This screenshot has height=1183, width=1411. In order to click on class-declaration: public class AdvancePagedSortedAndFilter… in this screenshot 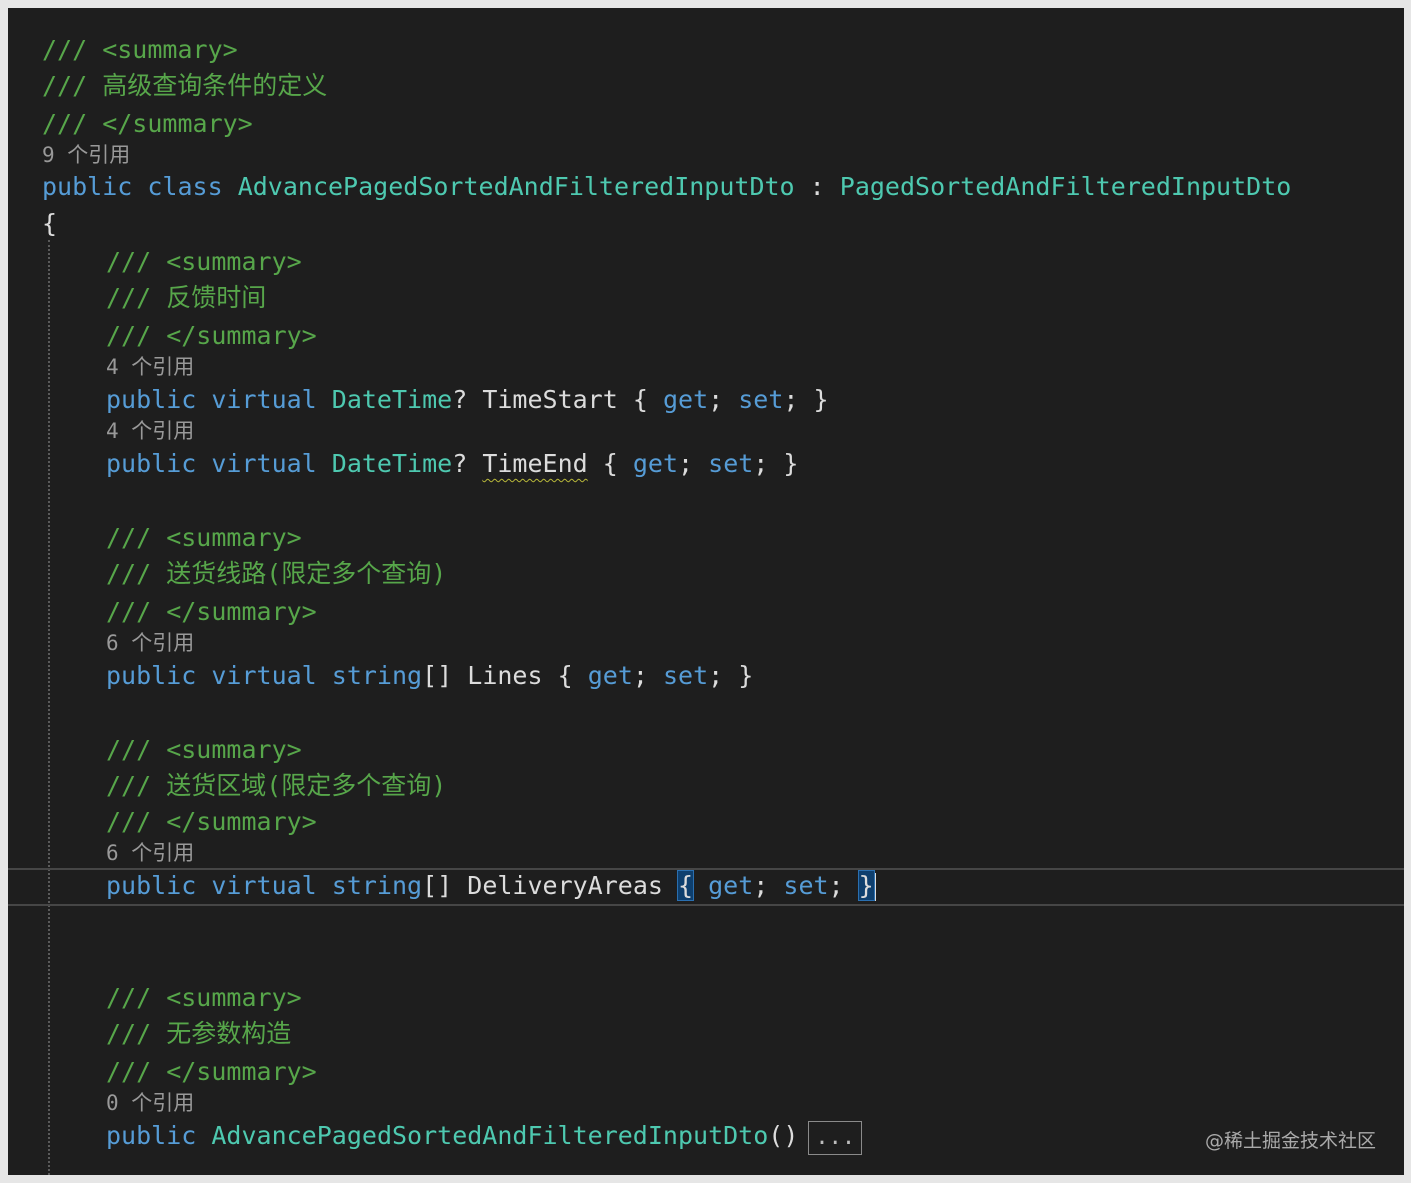, I will do `click(666, 187)`.